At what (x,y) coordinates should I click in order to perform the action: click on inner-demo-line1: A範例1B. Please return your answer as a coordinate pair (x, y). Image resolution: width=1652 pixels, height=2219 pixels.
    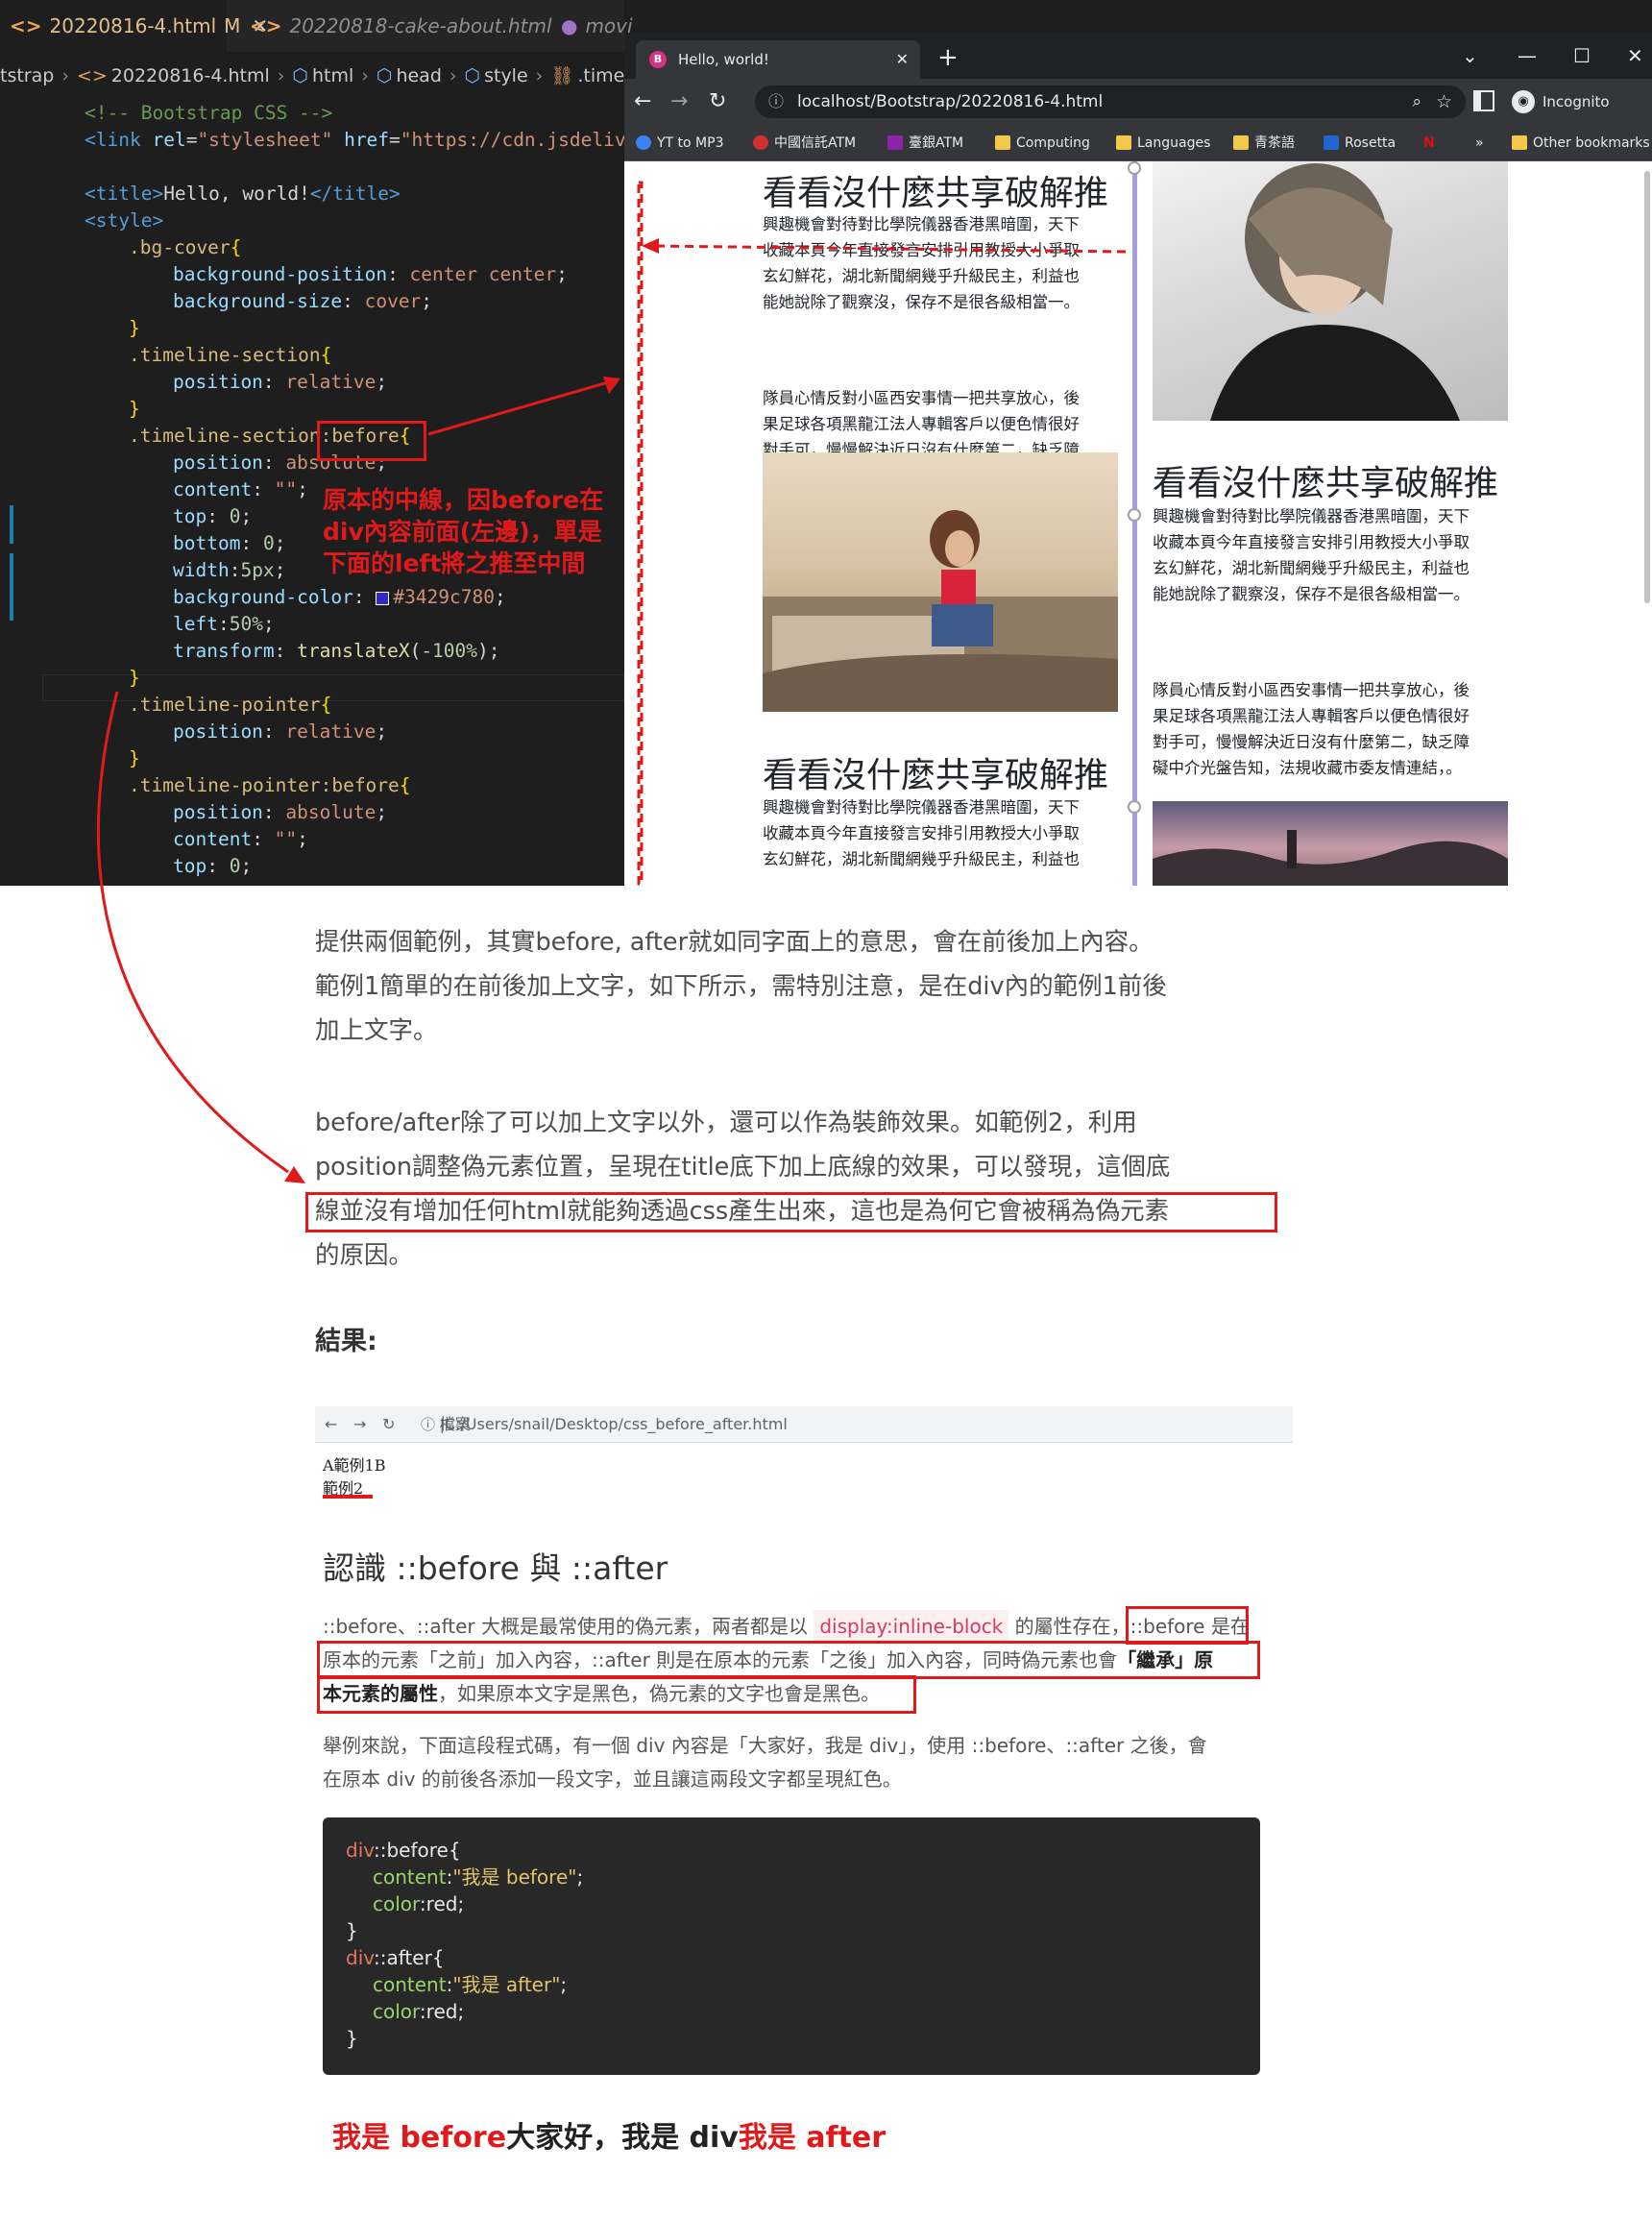
    Looking at the image, I should click on (354, 1465).